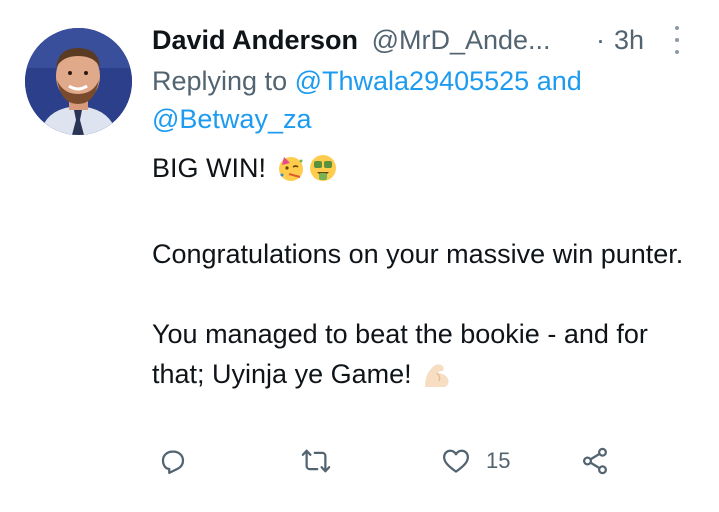 The width and height of the screenshot is (719, 512). I want to click on retweet-button, so click(316, 461).